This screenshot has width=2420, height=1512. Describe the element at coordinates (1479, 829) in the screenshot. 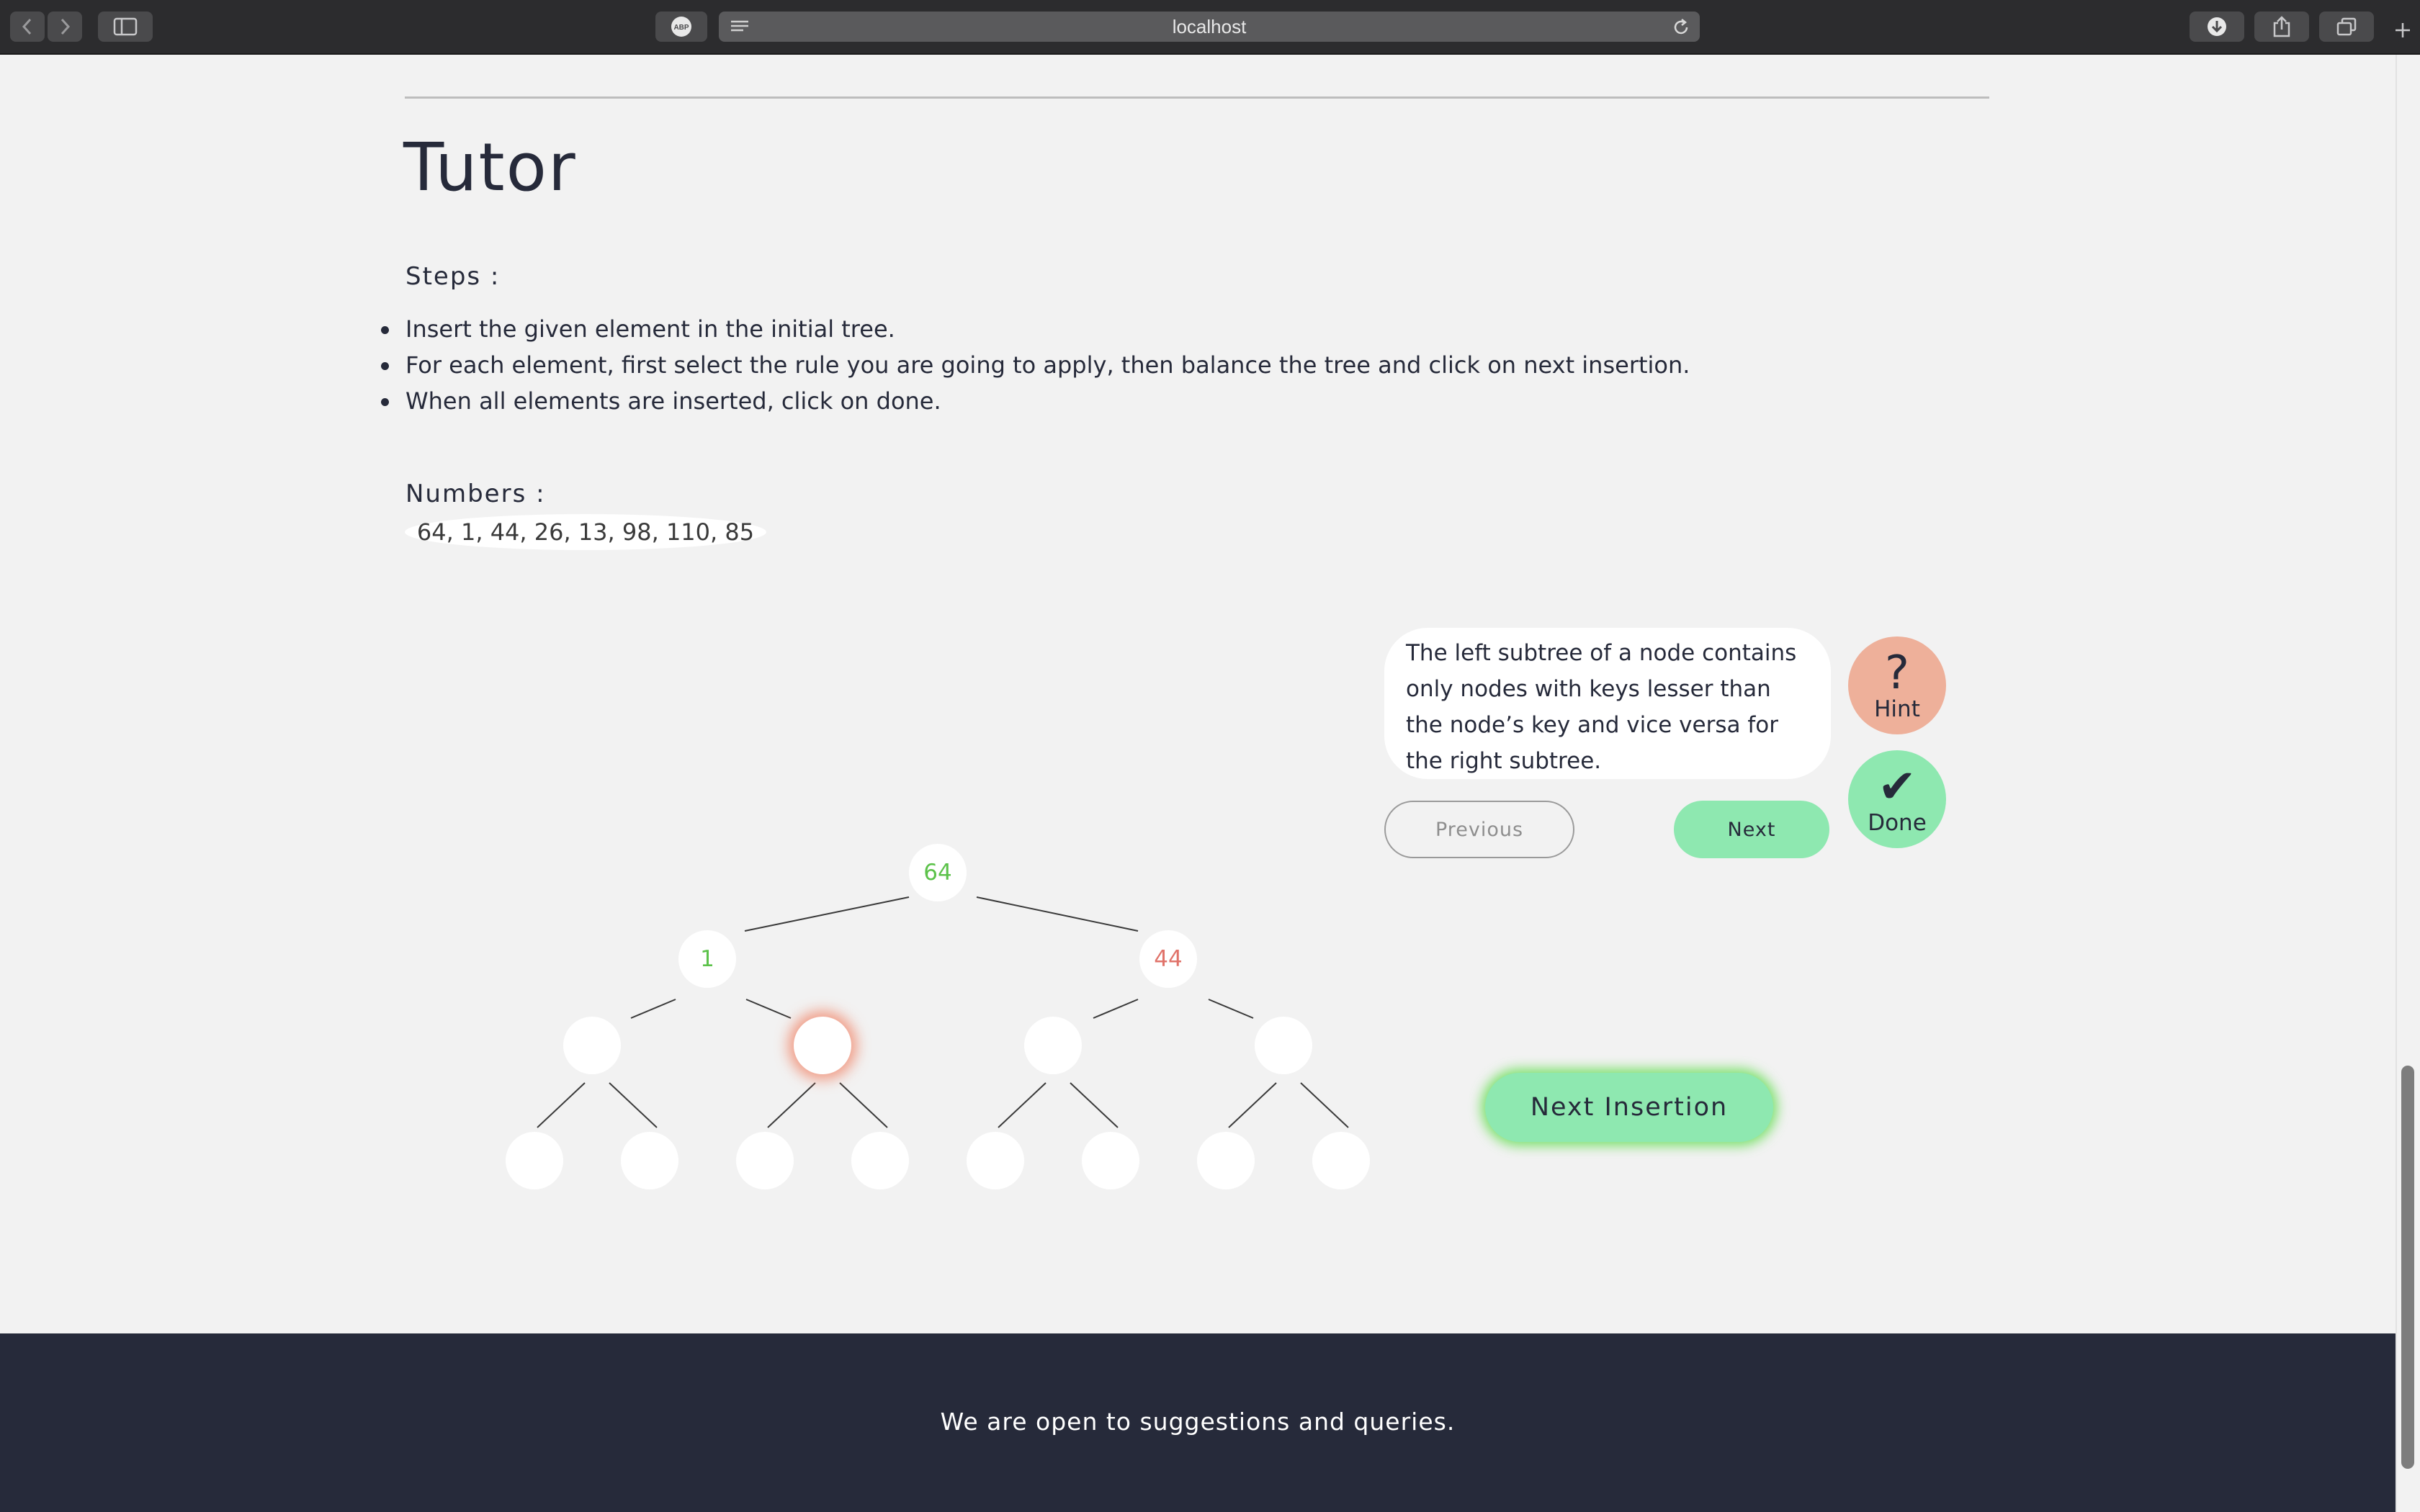

I see `previous-button: Previous` at that location.